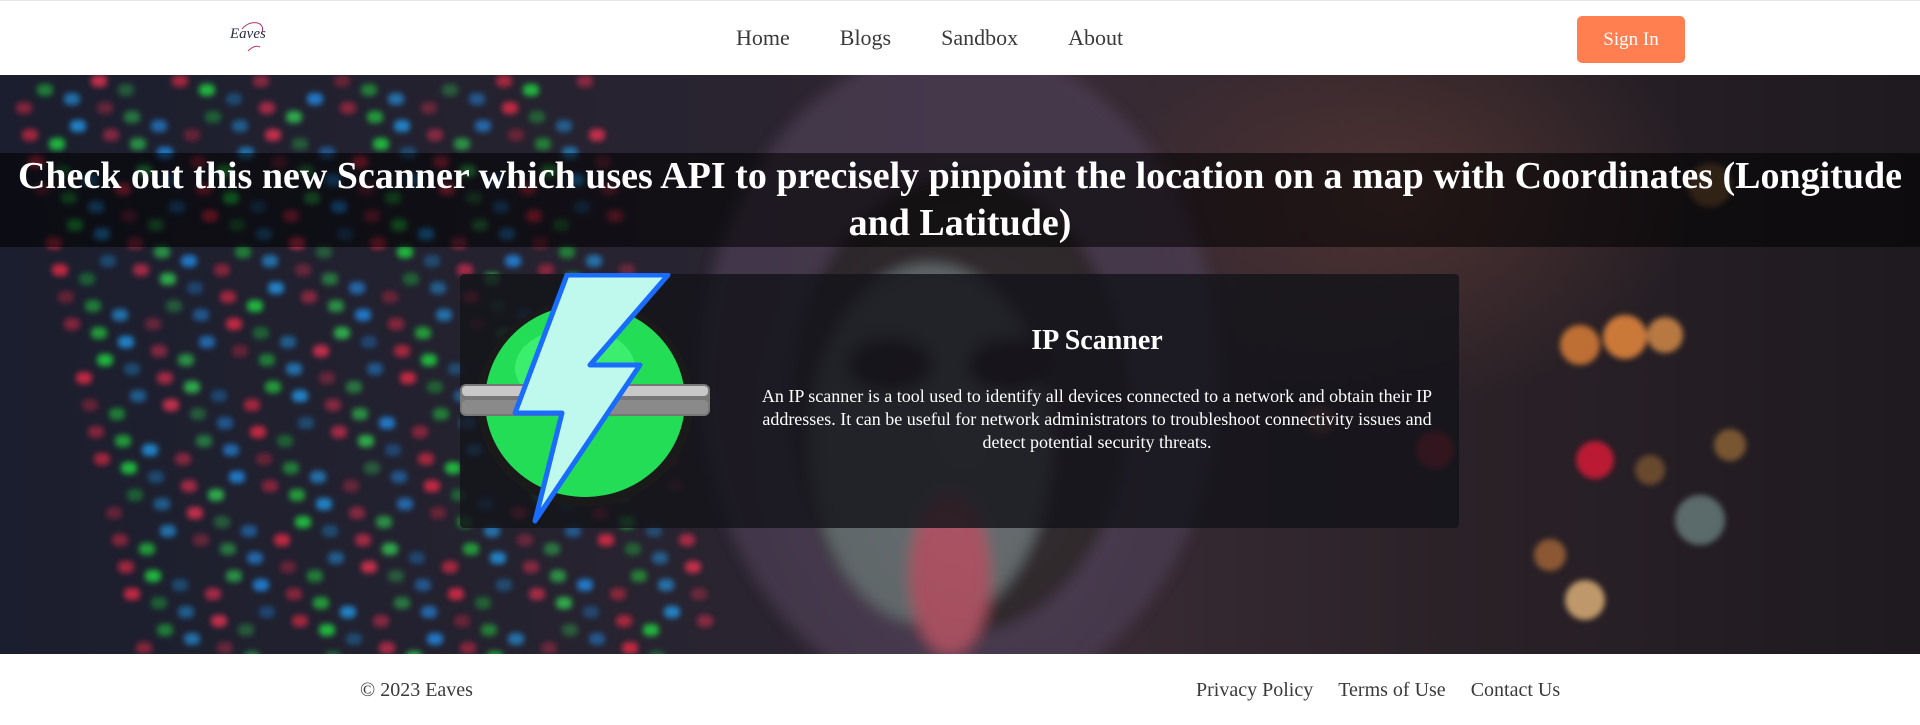 The height and width of the screenshot is (725, 1920). What do you see at coordinates (763, 38) in the screenshot?
I see `nav-home: Home` at bounding box center [763, 38].